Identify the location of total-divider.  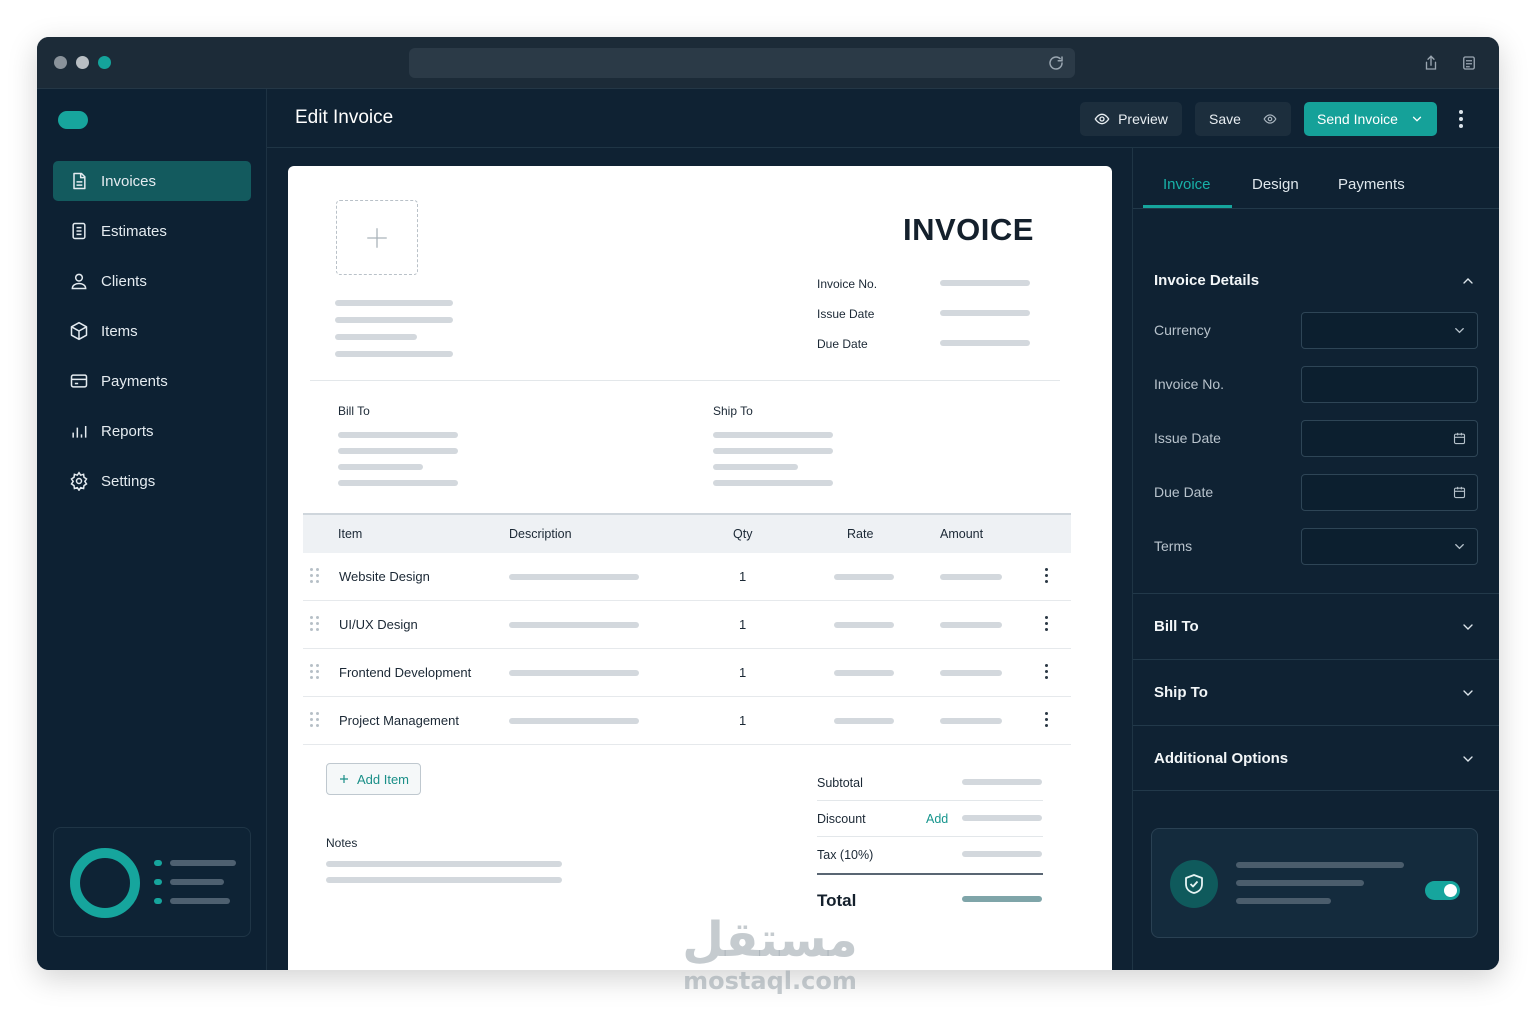
(930, 874).